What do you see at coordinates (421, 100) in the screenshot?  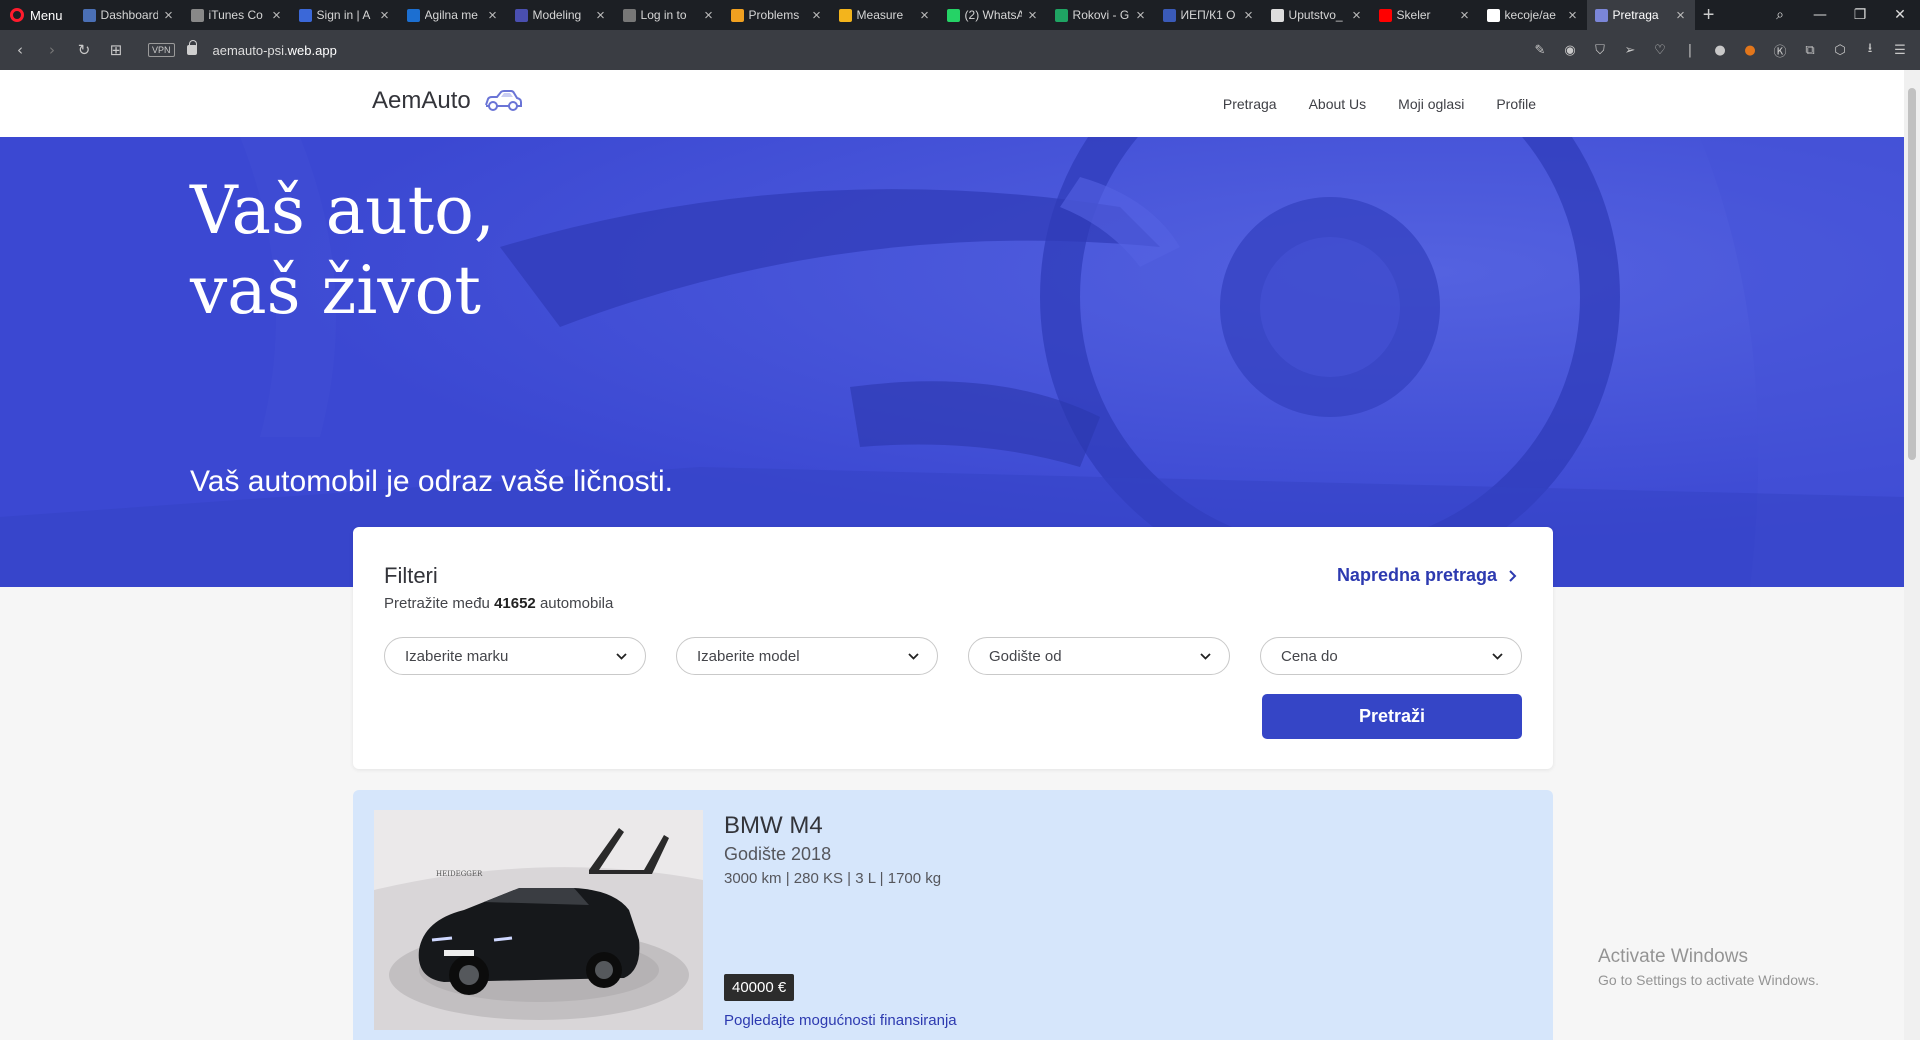 I see `brand-name: AemAuto` at bounding box center [421, 100].